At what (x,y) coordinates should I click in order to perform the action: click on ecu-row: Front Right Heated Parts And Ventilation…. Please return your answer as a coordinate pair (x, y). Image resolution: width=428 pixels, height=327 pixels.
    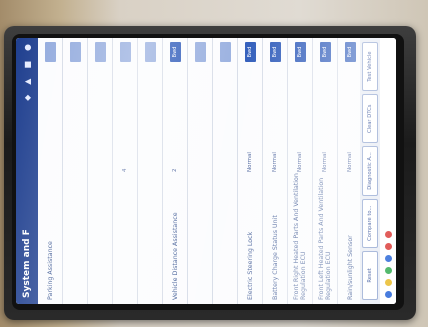
    Looking at the image, I should click on (300, 171).